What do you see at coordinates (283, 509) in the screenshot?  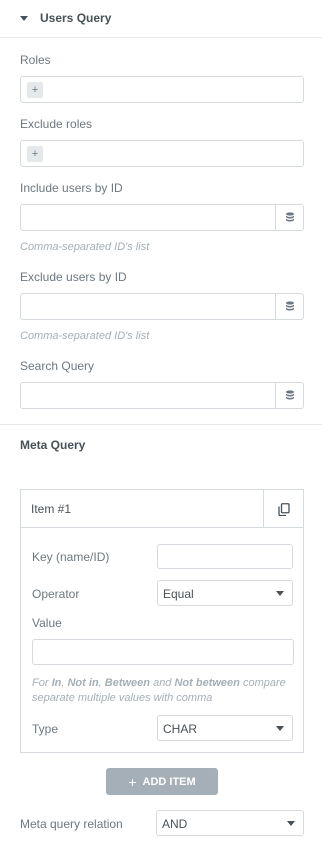 I see `duplicate-icon` at bounding box center [283, 509].